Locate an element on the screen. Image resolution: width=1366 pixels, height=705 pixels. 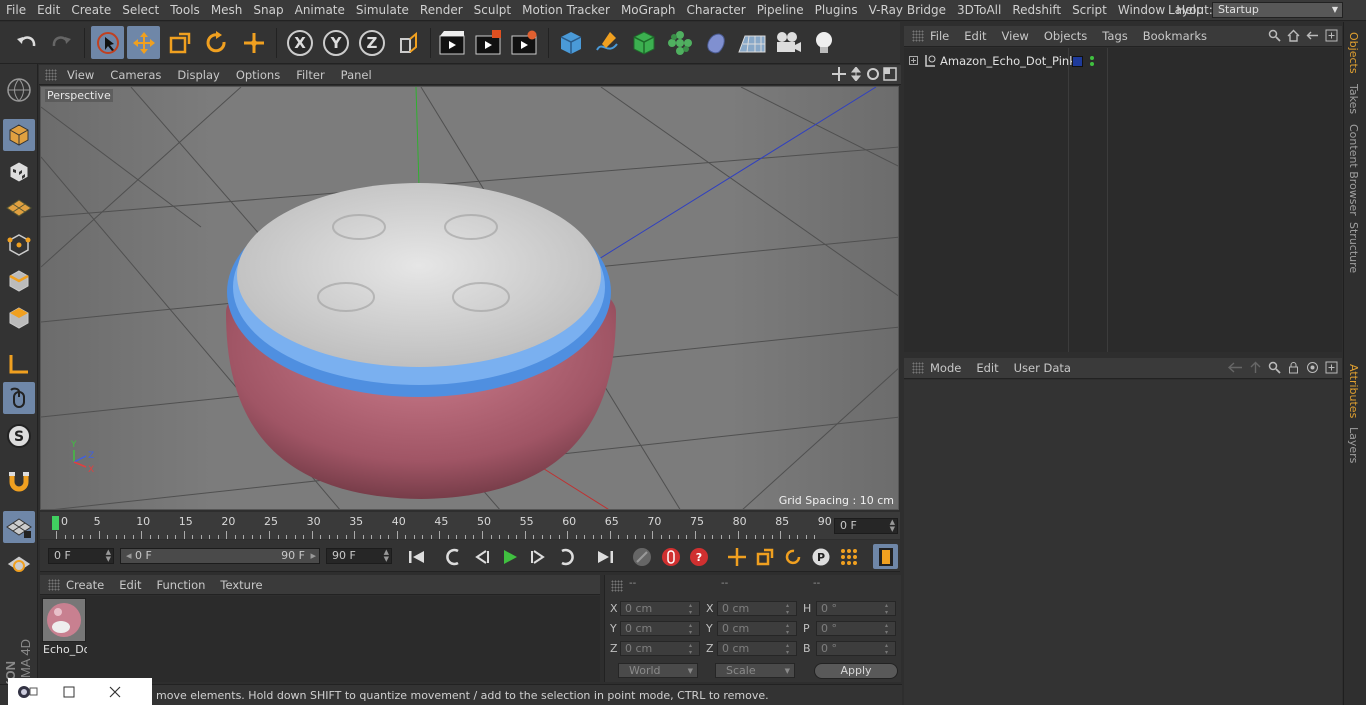
material-menu-edit: Edit is located at coordinates (130, 585).